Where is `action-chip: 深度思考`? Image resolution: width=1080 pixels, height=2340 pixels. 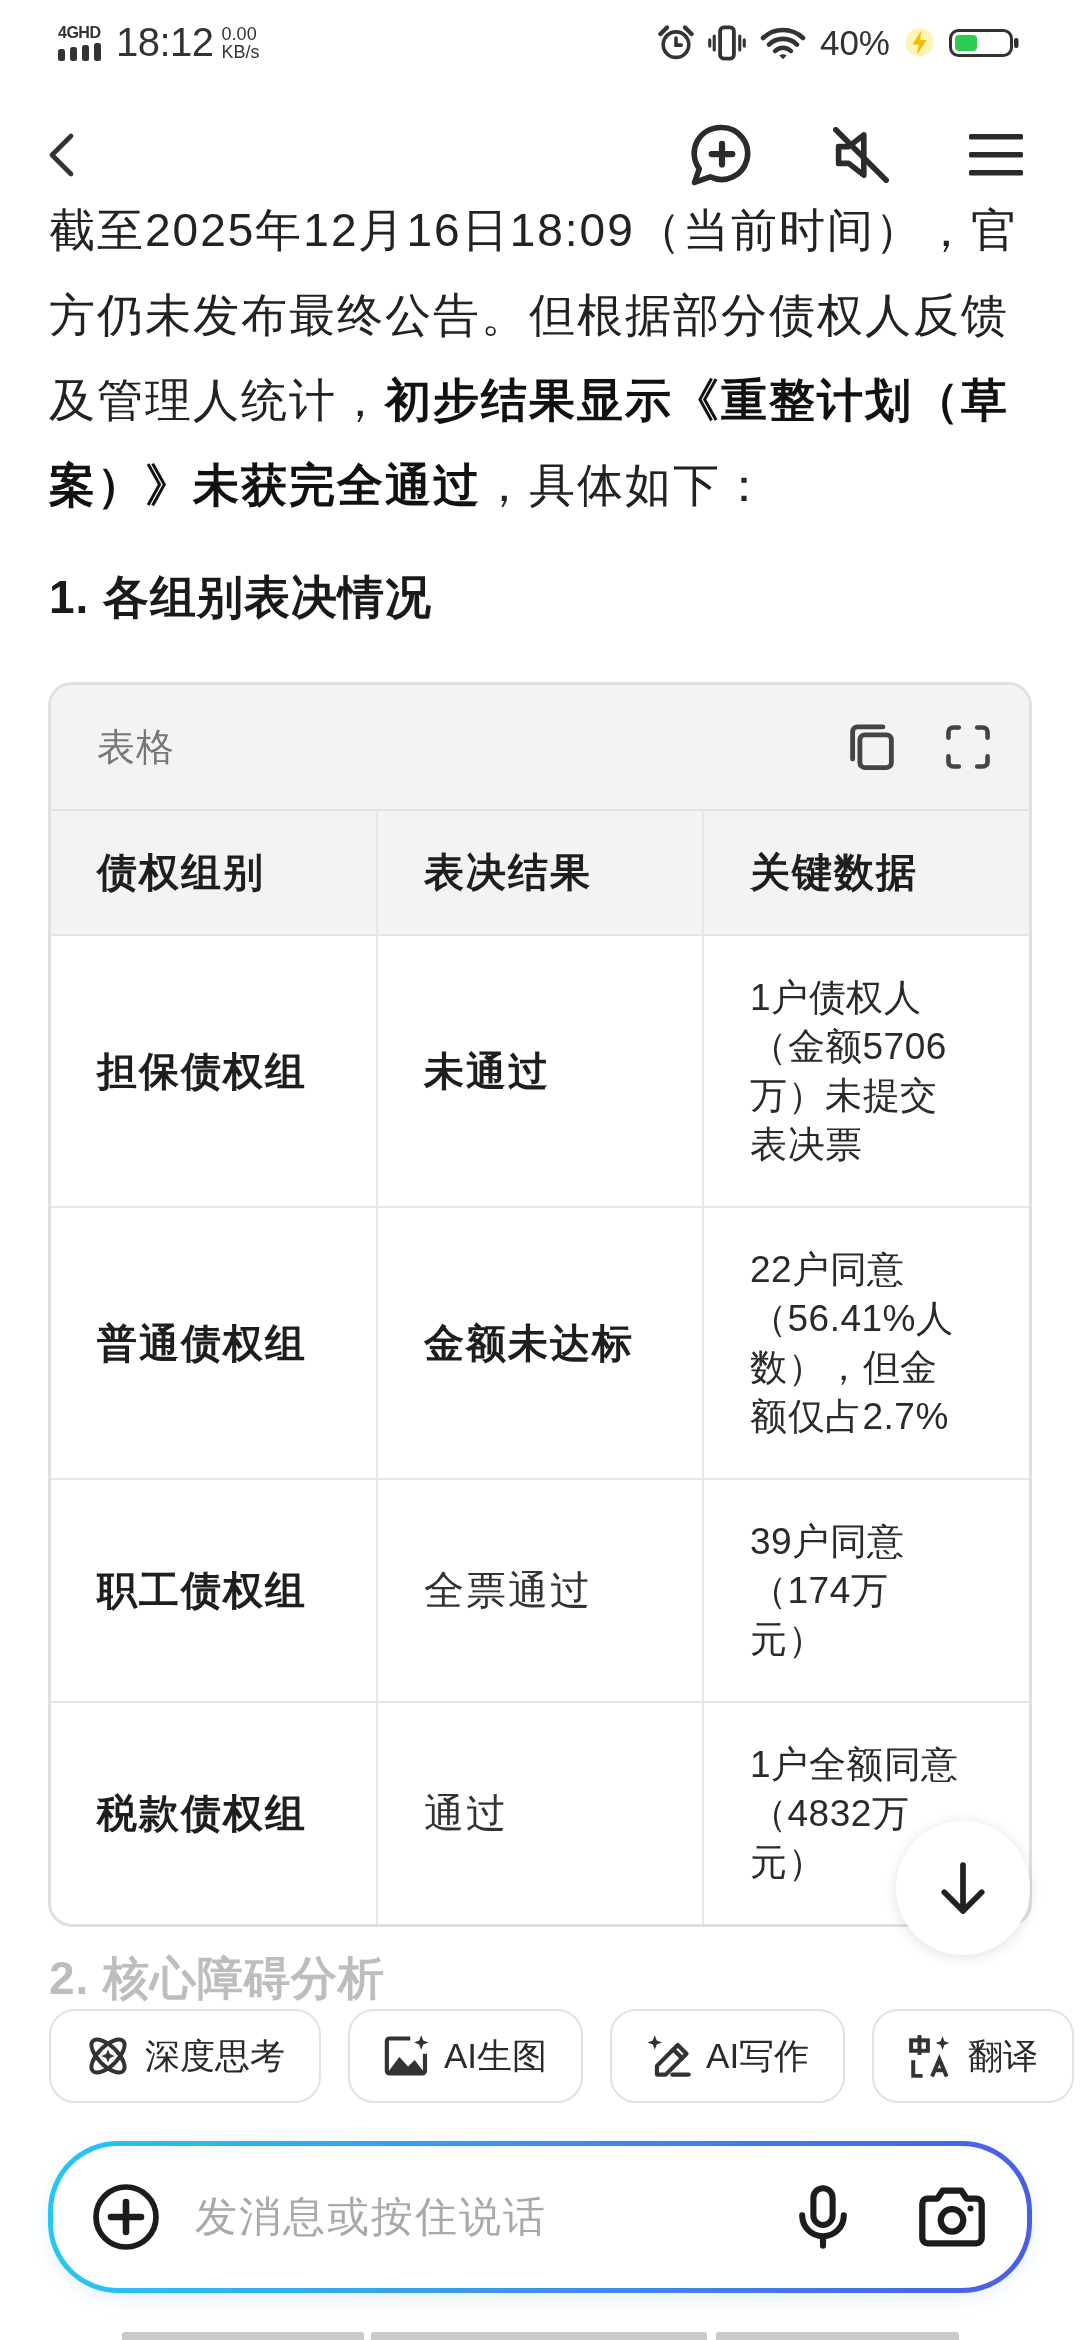 action-chip: 深度思考 is located at coordinates (185, 2056).